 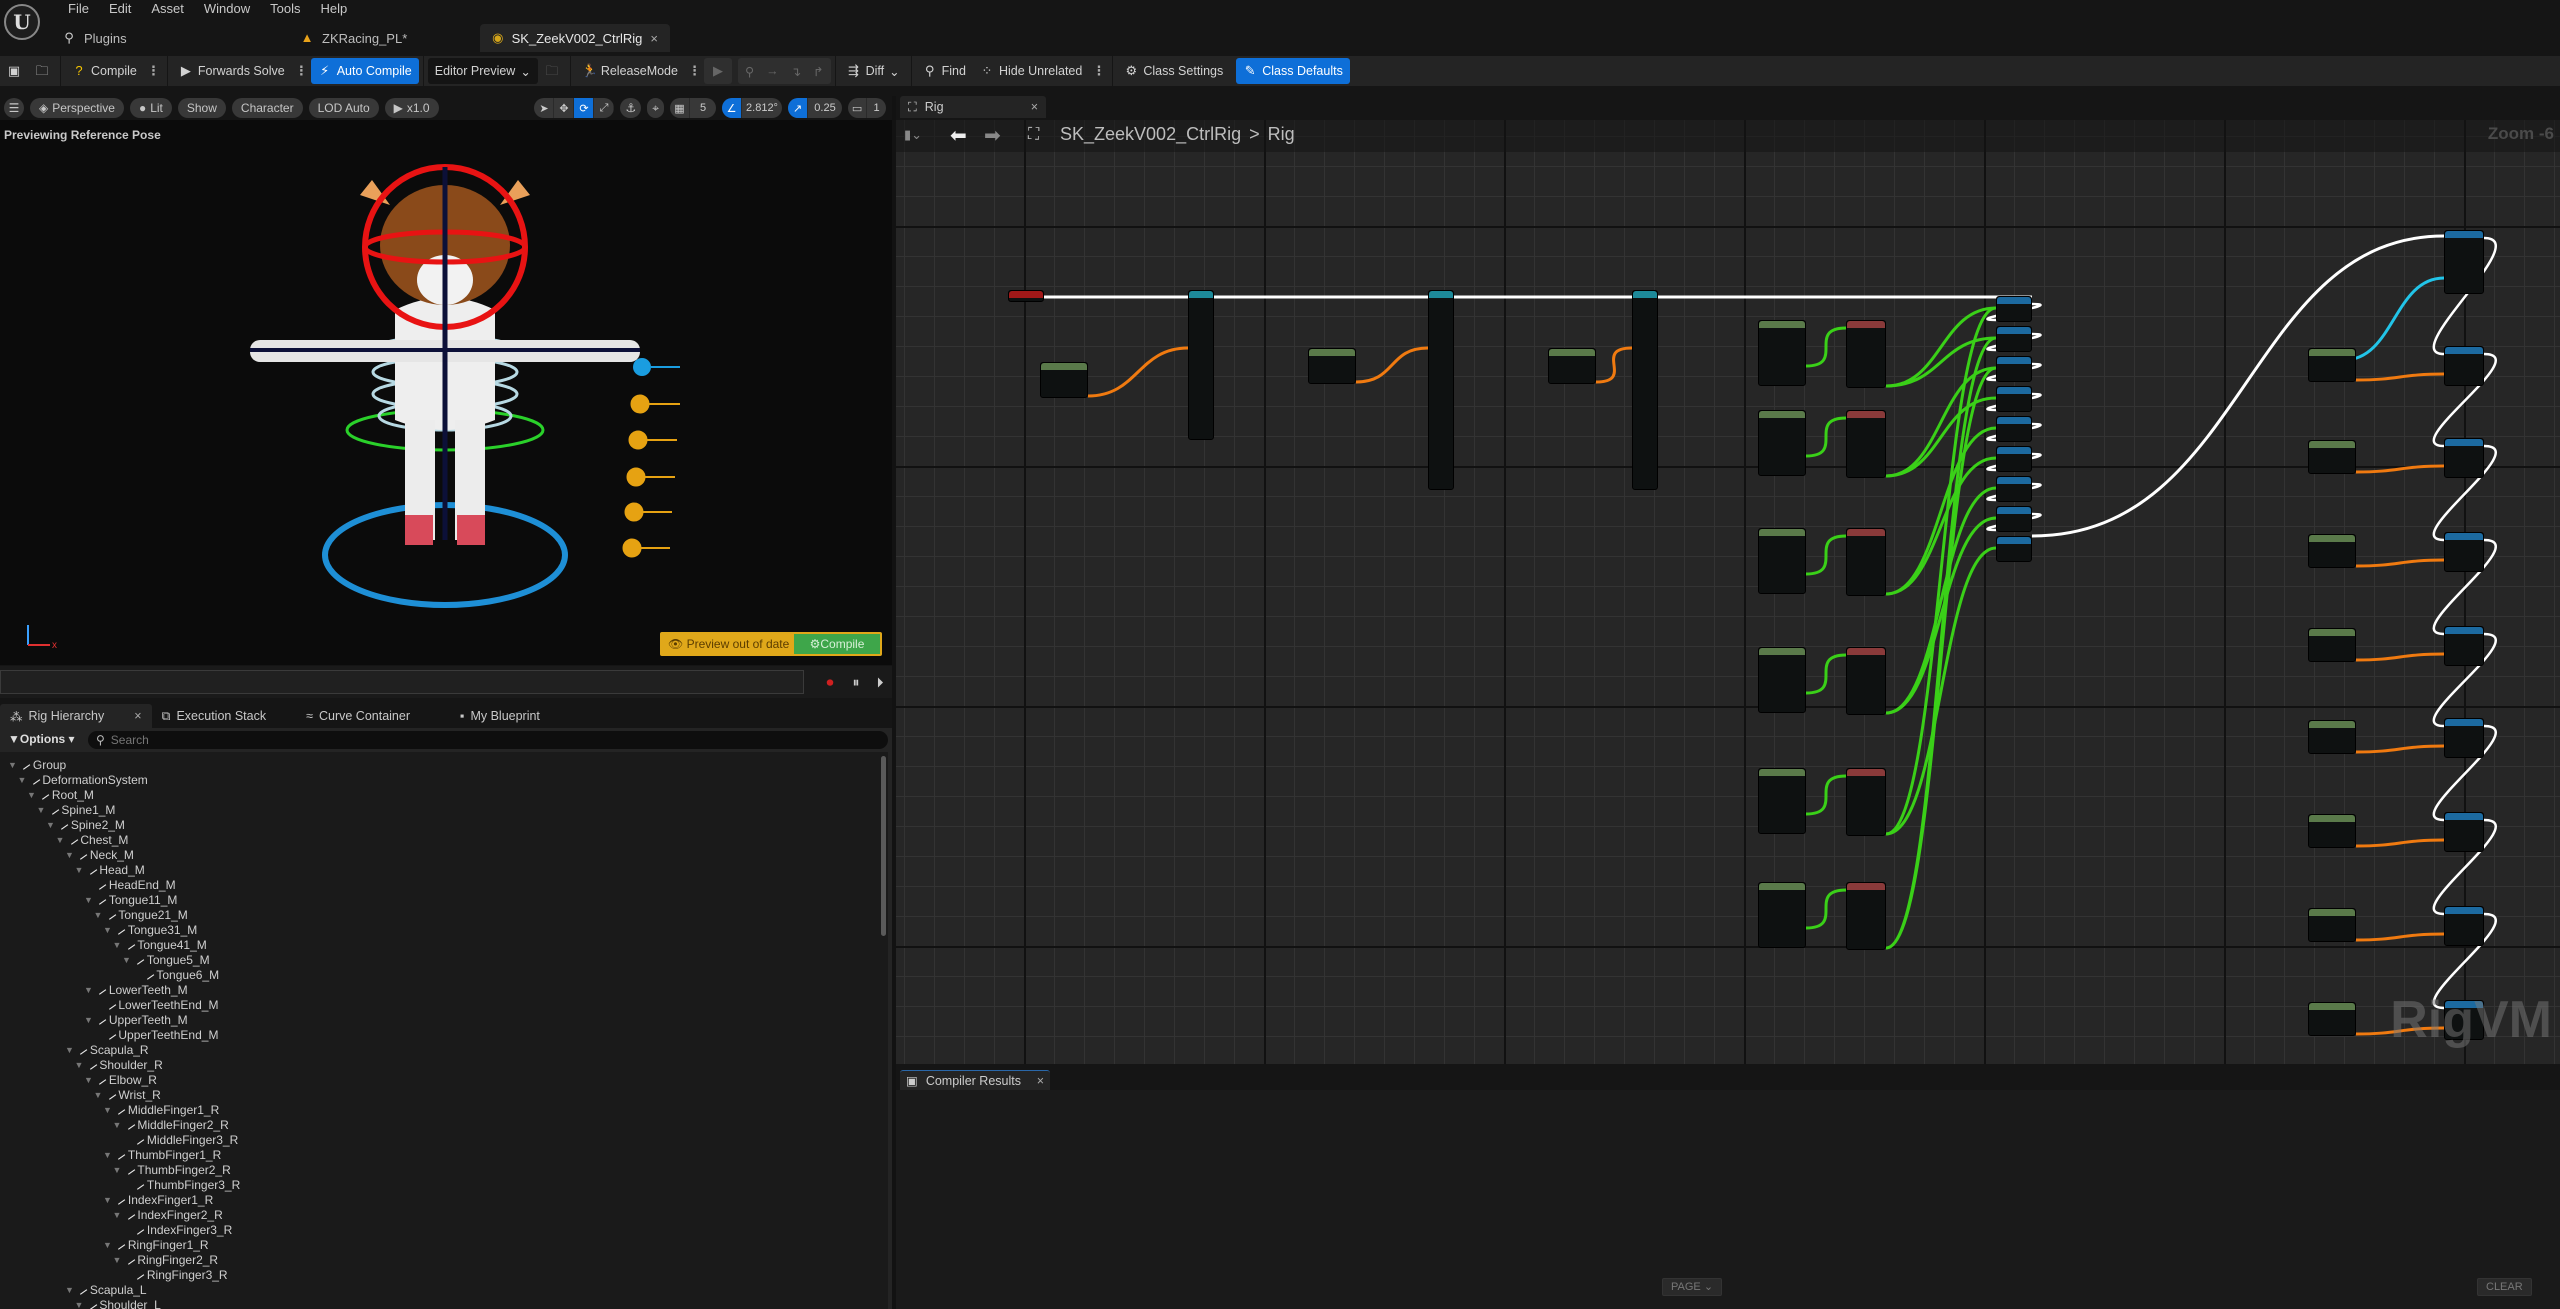 What do you see at coordinates (1173, 71) in the screenshot?
I see `class-settings-button: ⚙ Class Settings` at bounding box center [1173, 71].